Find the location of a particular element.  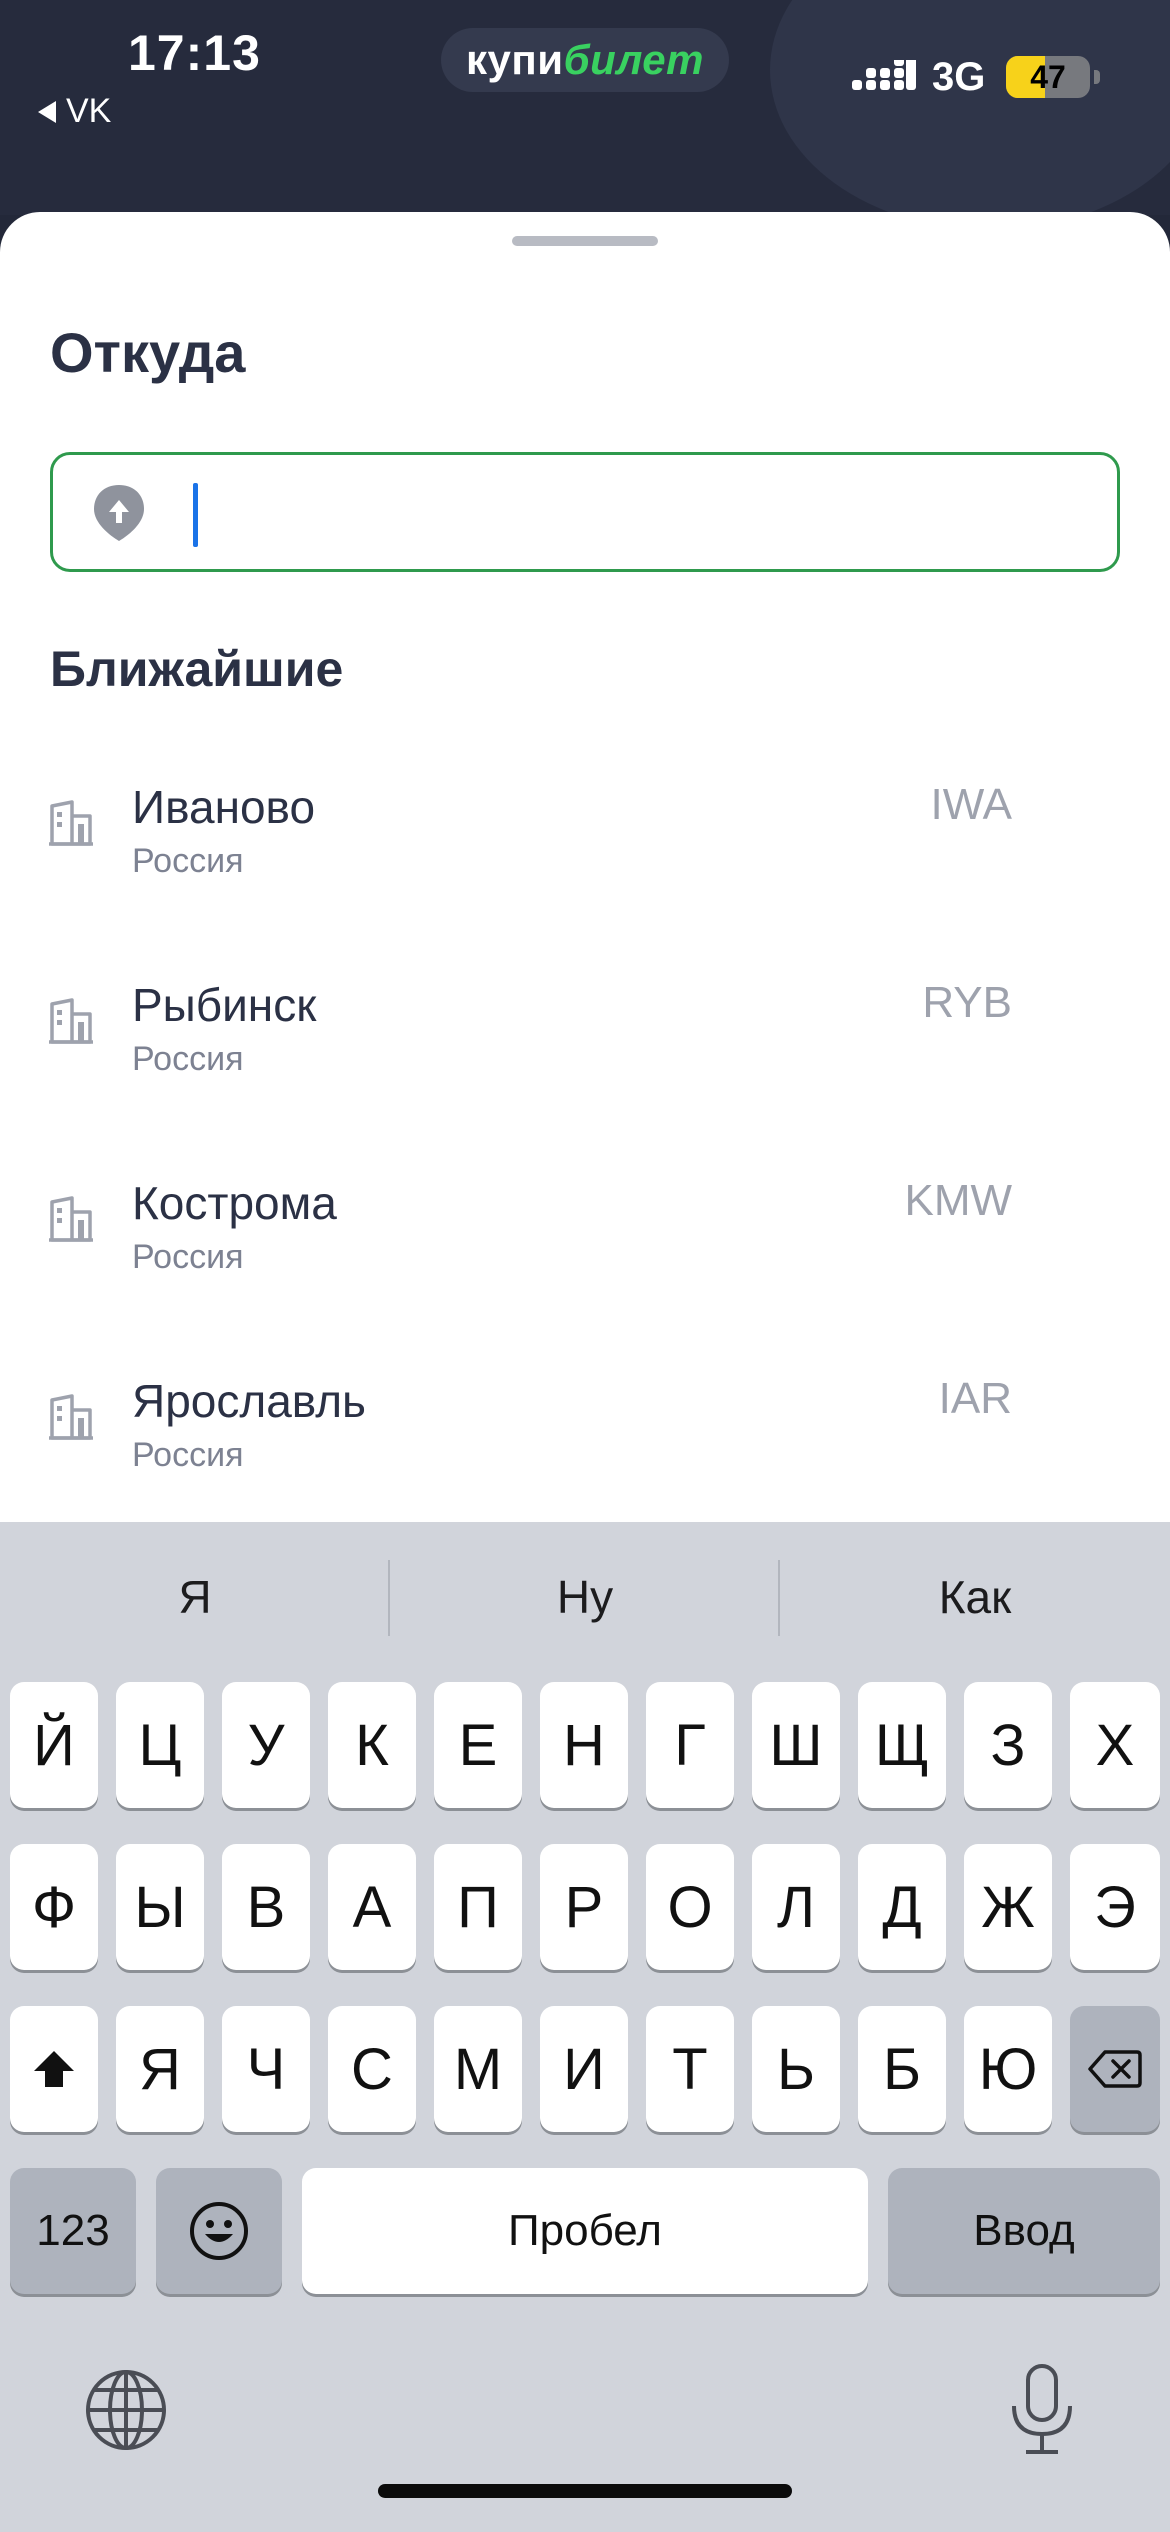

airport-code: IAR is located at coordinates (975, 1398).